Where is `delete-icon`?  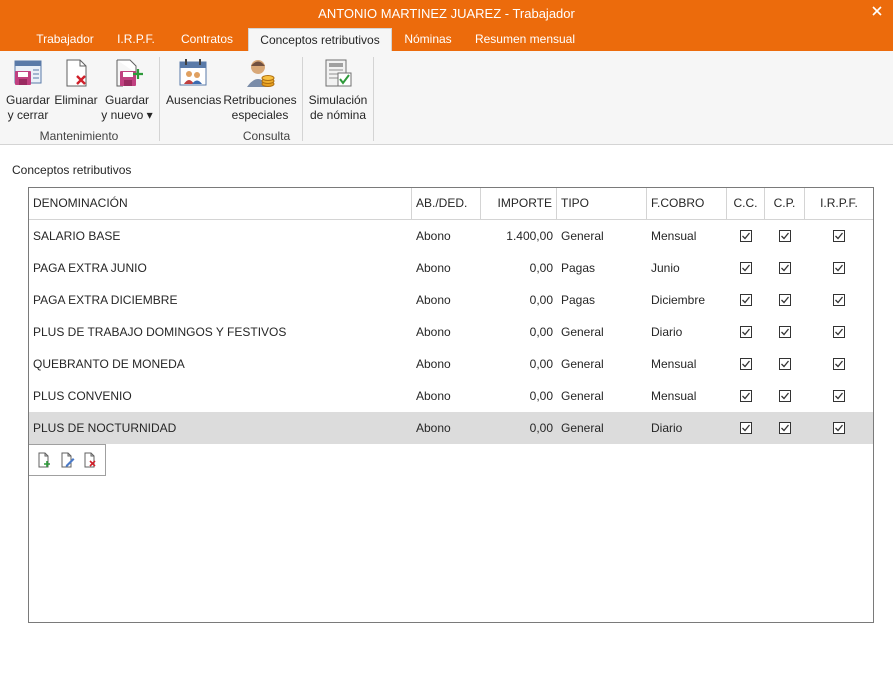 delete-icon is located at coordinates (76, 73).